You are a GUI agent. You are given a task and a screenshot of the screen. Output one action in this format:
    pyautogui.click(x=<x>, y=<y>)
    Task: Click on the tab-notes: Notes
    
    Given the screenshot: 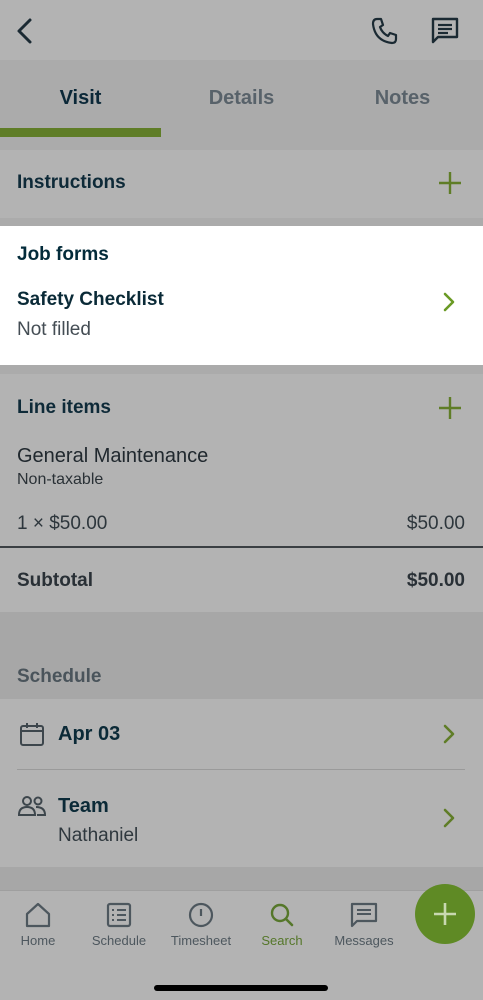 What is the action you would take?
    pyautogui.click(x=402, y=98)
    